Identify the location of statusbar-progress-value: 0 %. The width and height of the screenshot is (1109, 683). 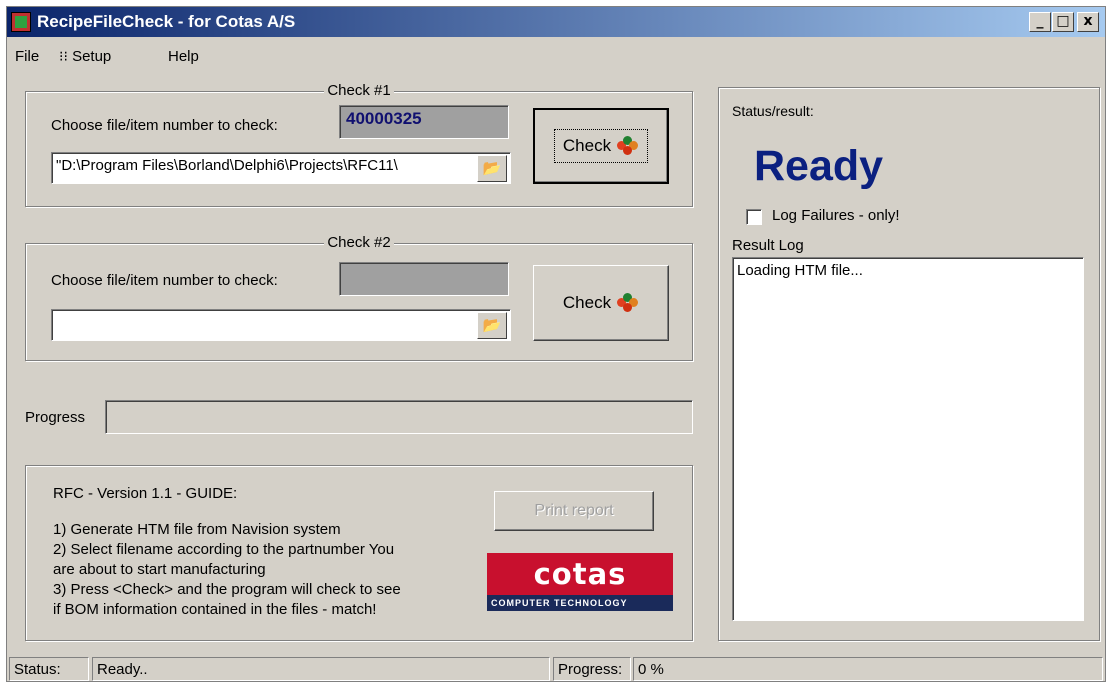
(868, 669).